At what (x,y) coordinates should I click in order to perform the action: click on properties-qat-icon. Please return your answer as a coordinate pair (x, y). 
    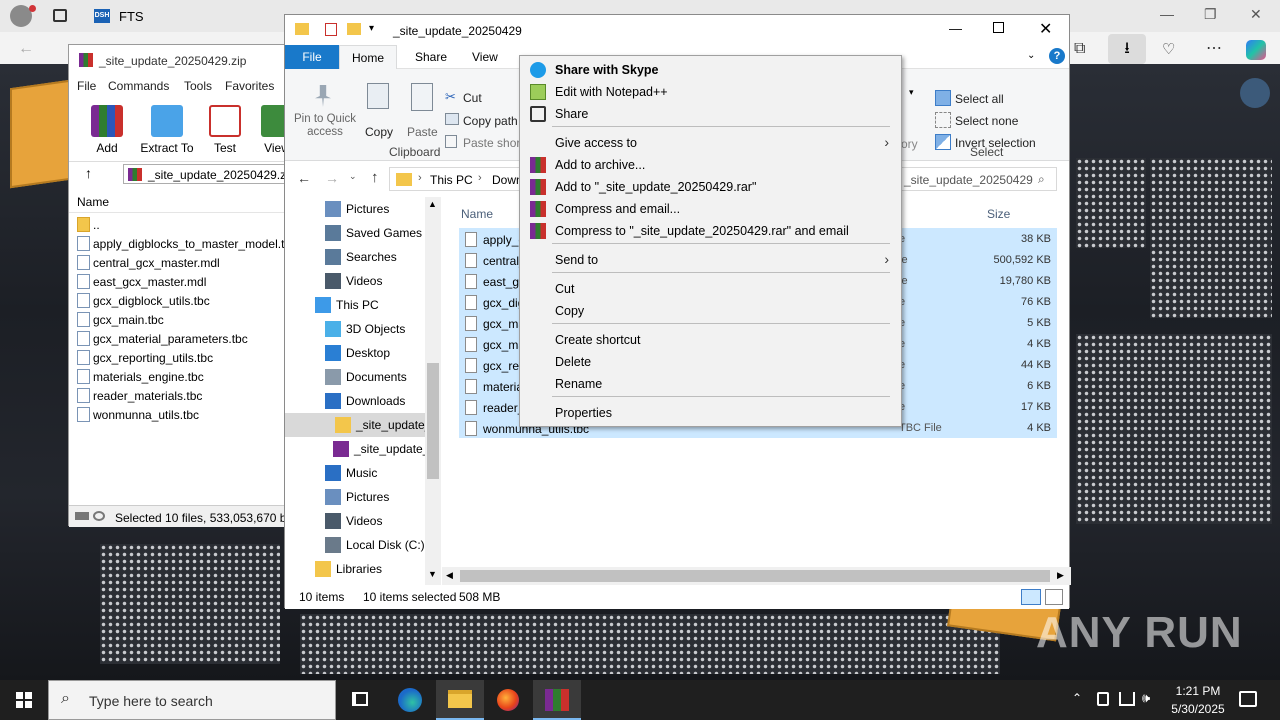
    Looking at the image, I should click on (331, 29).